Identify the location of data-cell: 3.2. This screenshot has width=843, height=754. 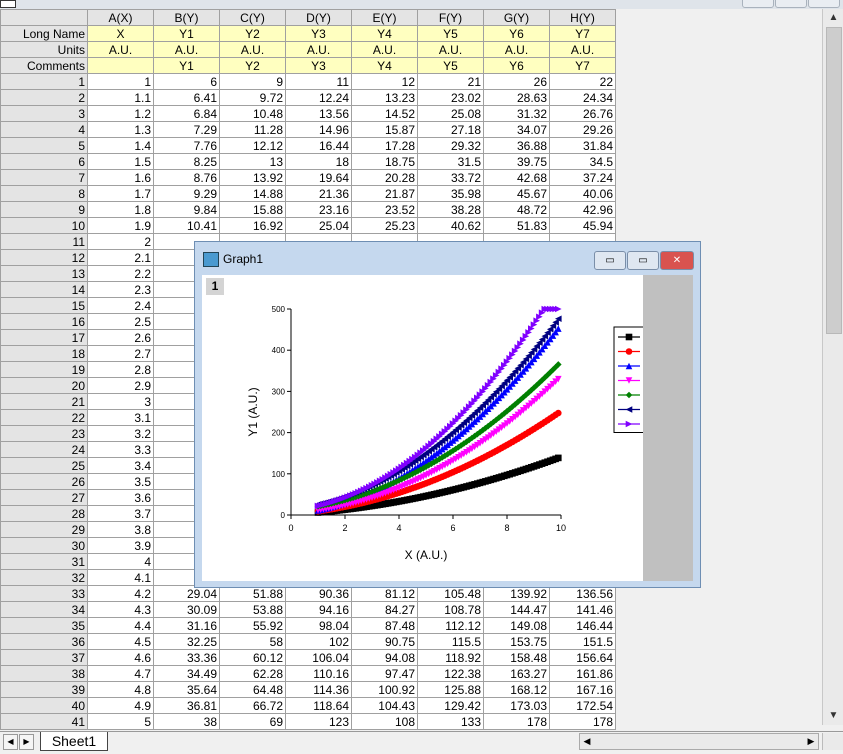
(120, 433).